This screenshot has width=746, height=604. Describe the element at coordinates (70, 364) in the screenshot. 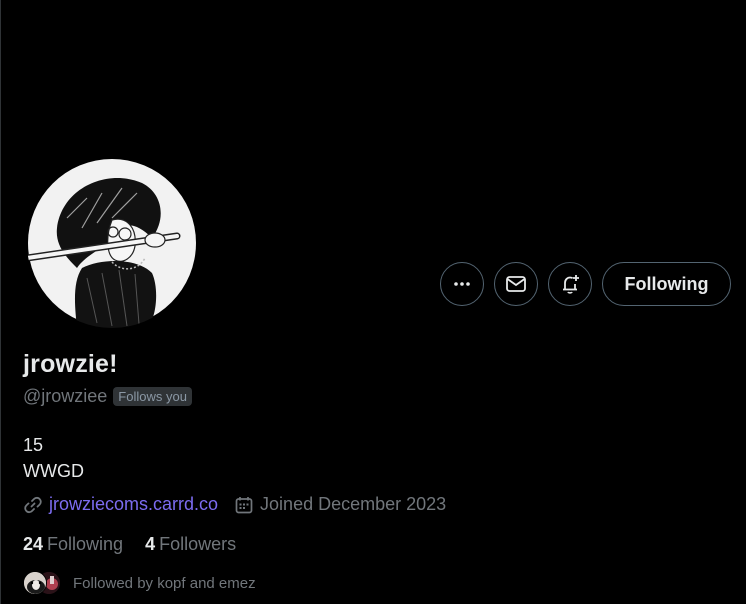

I see `display-name: jrowzie!` at that location.